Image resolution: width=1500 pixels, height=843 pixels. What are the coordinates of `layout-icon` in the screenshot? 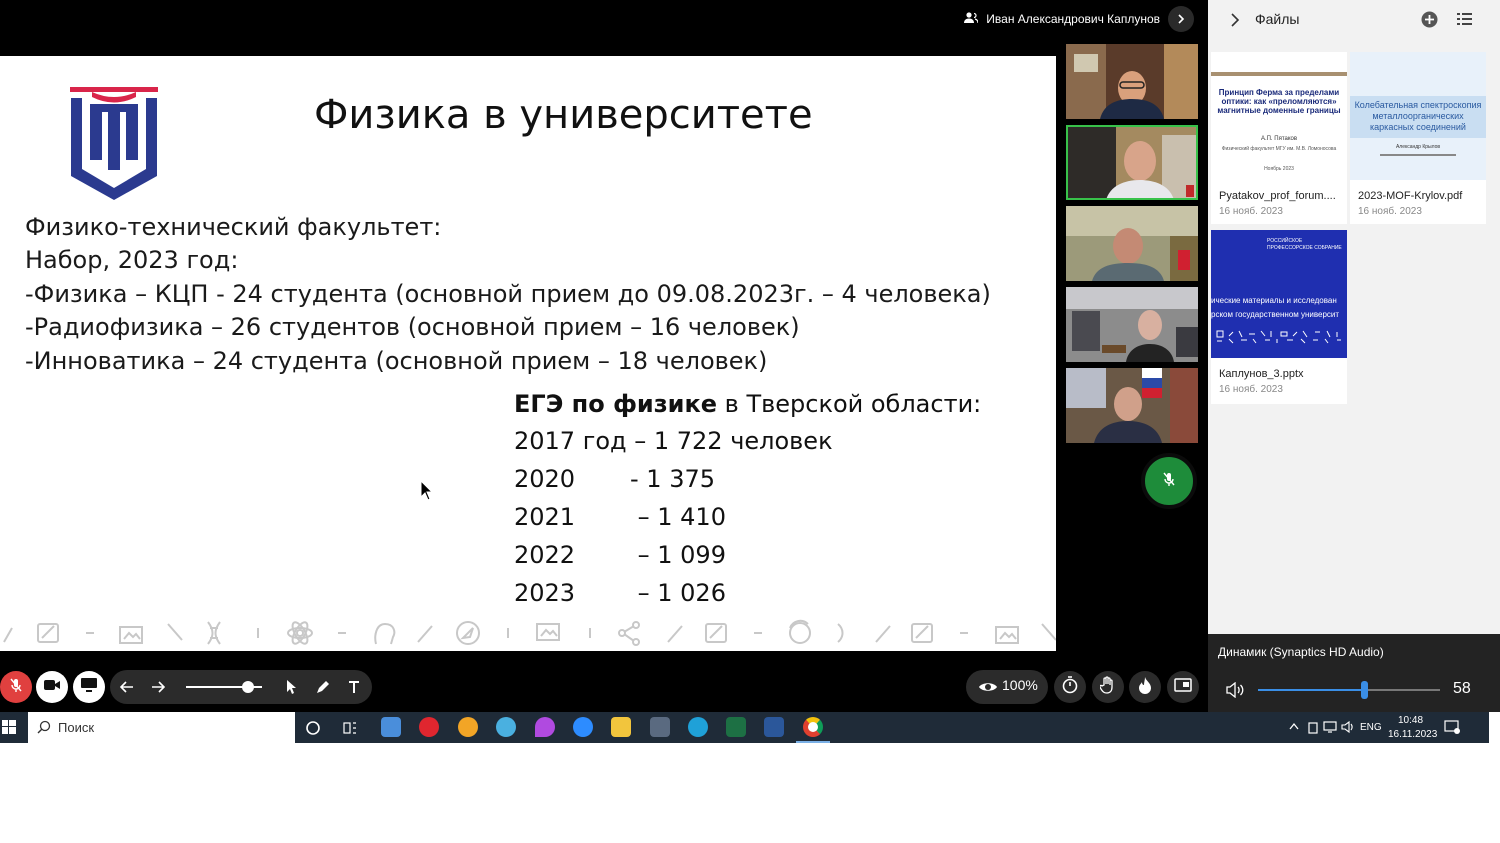 It's located at (1183, 687).